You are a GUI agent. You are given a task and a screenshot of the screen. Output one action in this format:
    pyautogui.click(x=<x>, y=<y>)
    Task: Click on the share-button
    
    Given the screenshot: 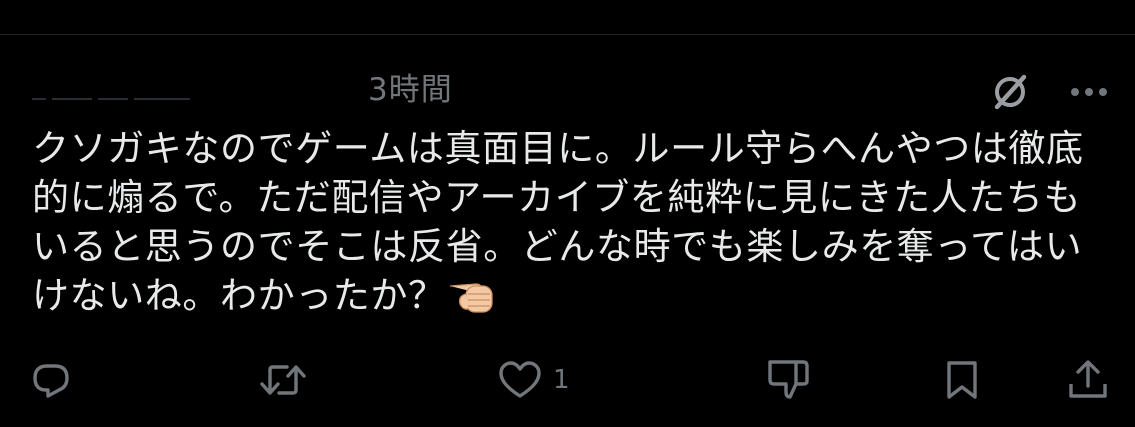 What is the action you would take?
    pyautogui.click(x=1088, y=380)
    